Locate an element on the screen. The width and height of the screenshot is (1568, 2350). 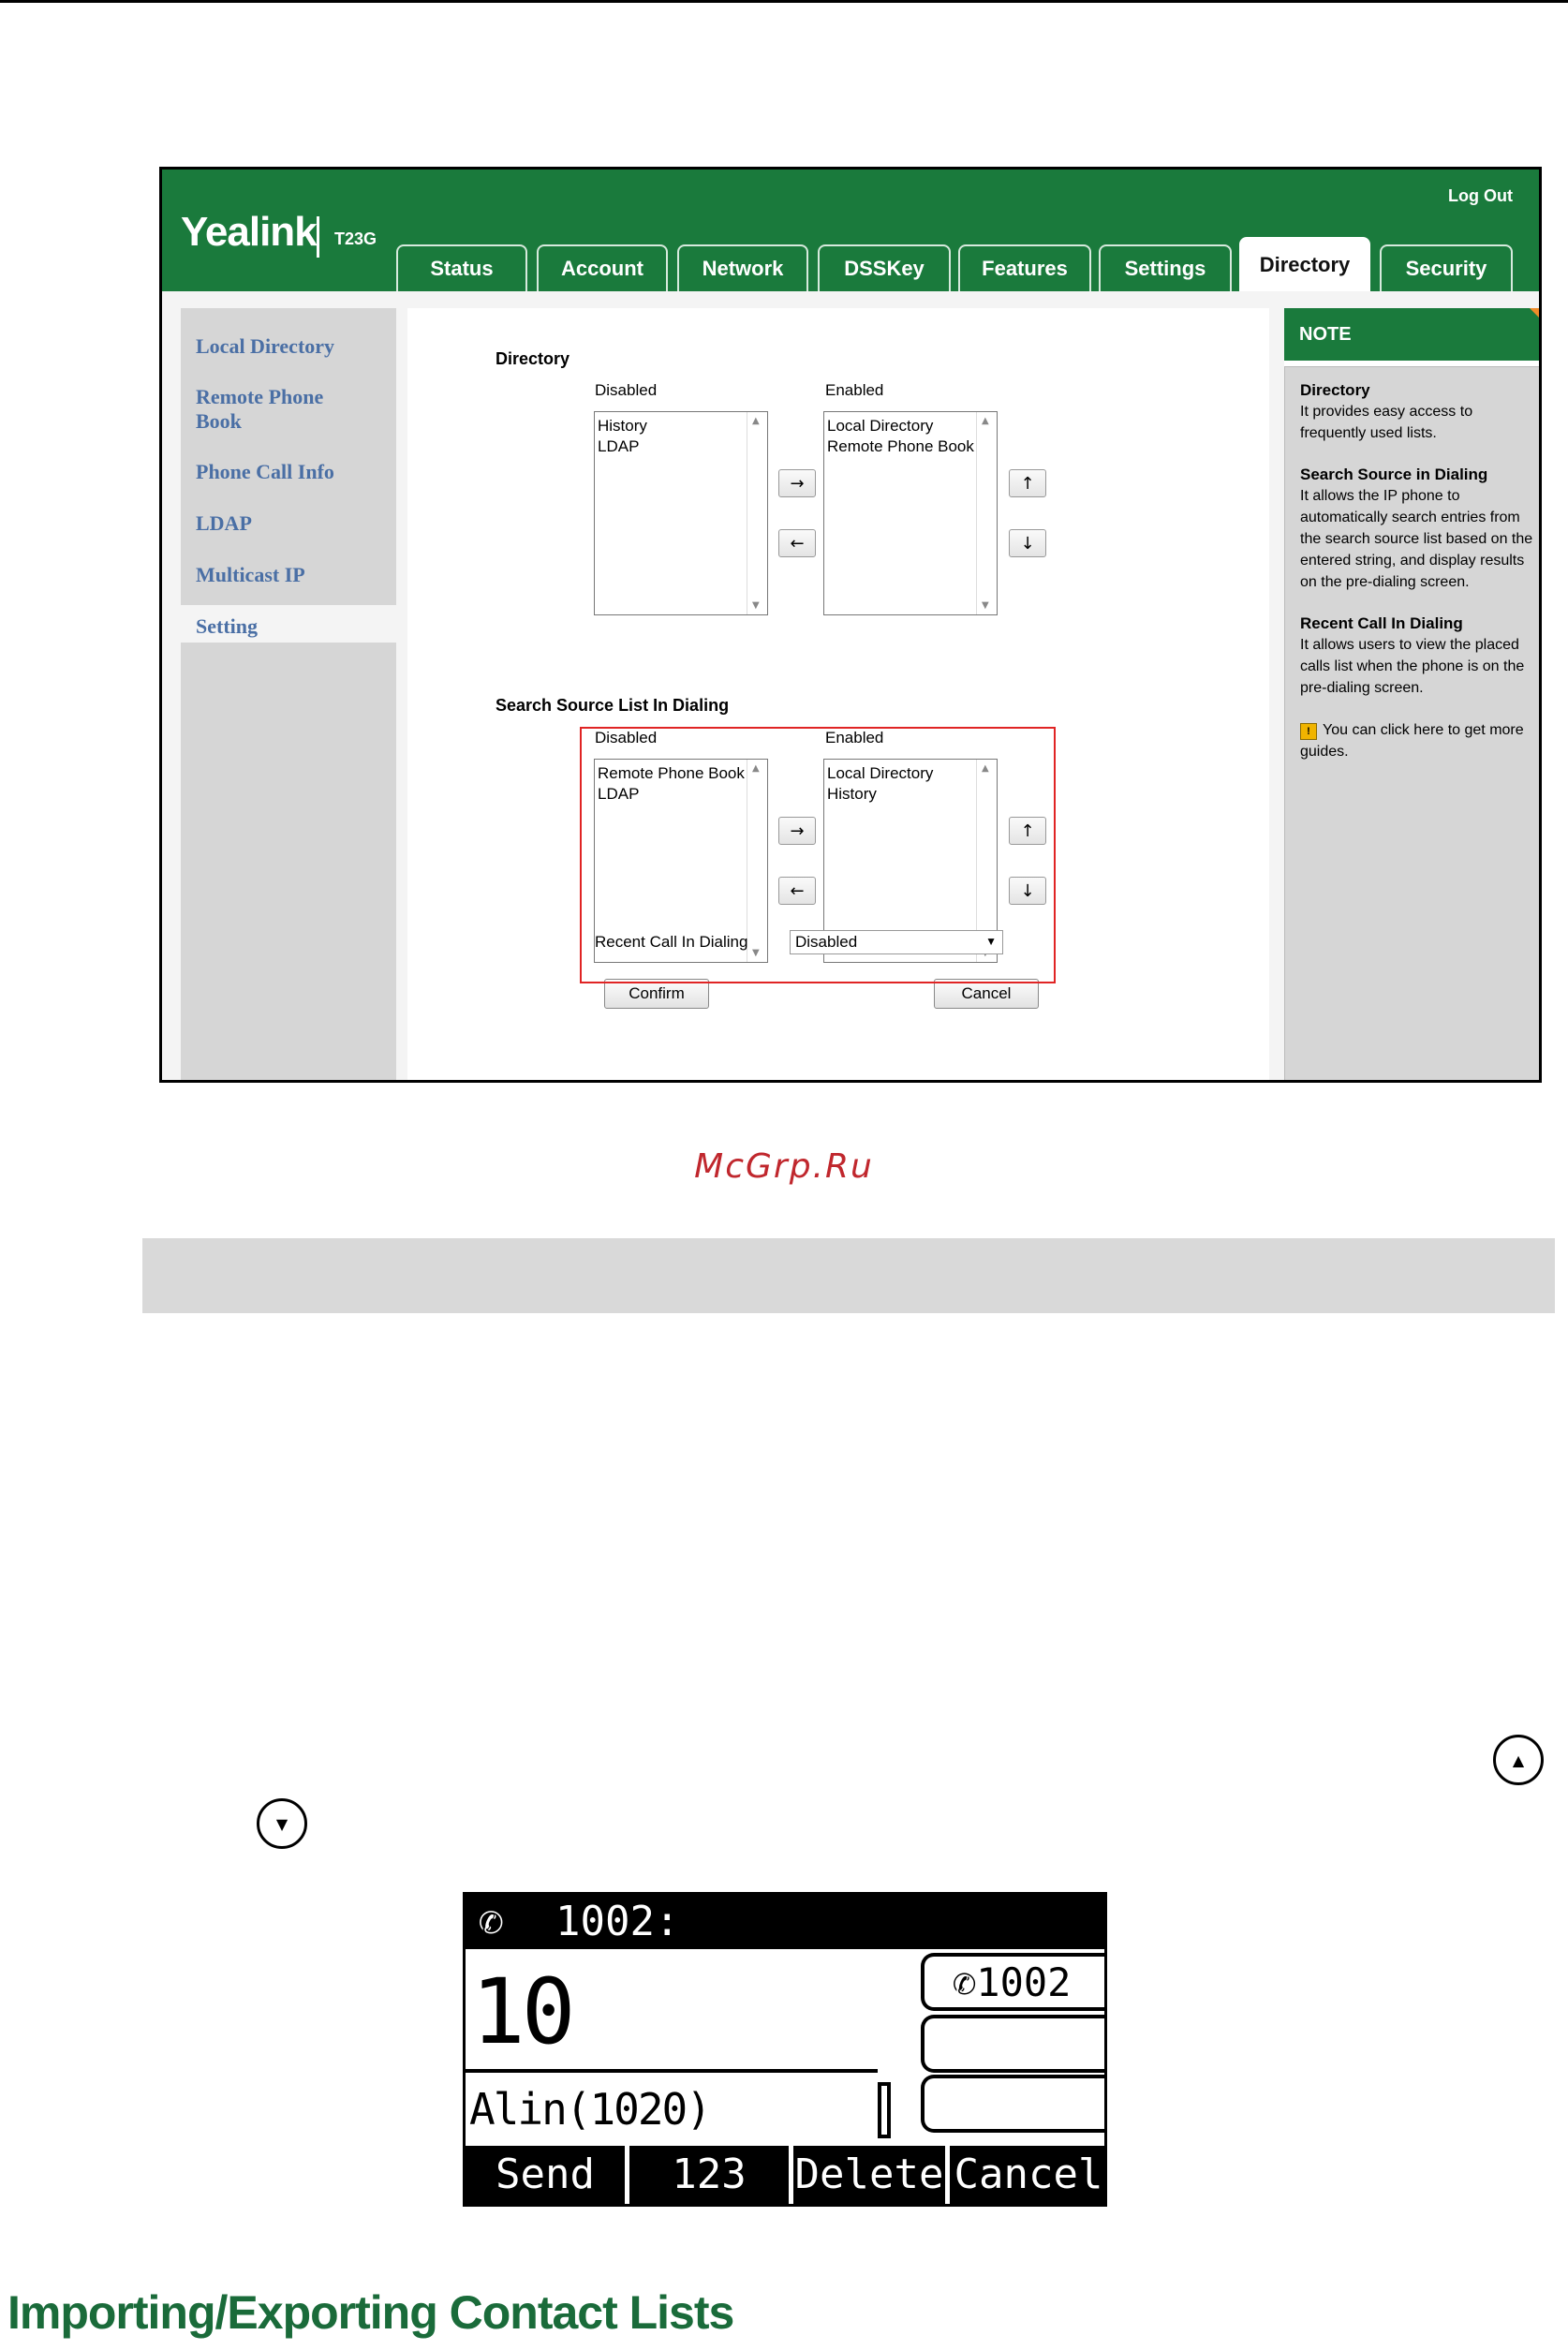
tab-security: Security is located at coordinates (1446, 267).